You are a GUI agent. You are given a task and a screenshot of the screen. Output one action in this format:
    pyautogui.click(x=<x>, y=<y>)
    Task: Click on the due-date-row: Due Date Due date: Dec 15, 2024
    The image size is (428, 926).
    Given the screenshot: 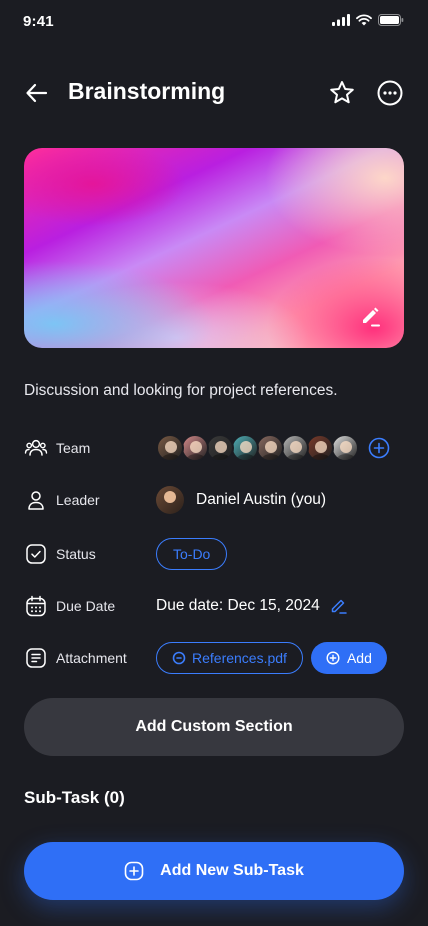 What is the action you would take?
    pyautogui.click(x=214, y=606)
    